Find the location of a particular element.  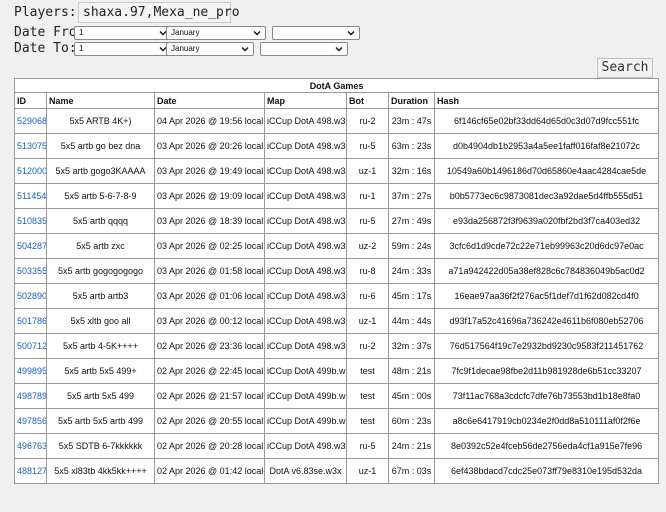

game-duration-cell: 60m : 23s is located at coordinates (411, 421).